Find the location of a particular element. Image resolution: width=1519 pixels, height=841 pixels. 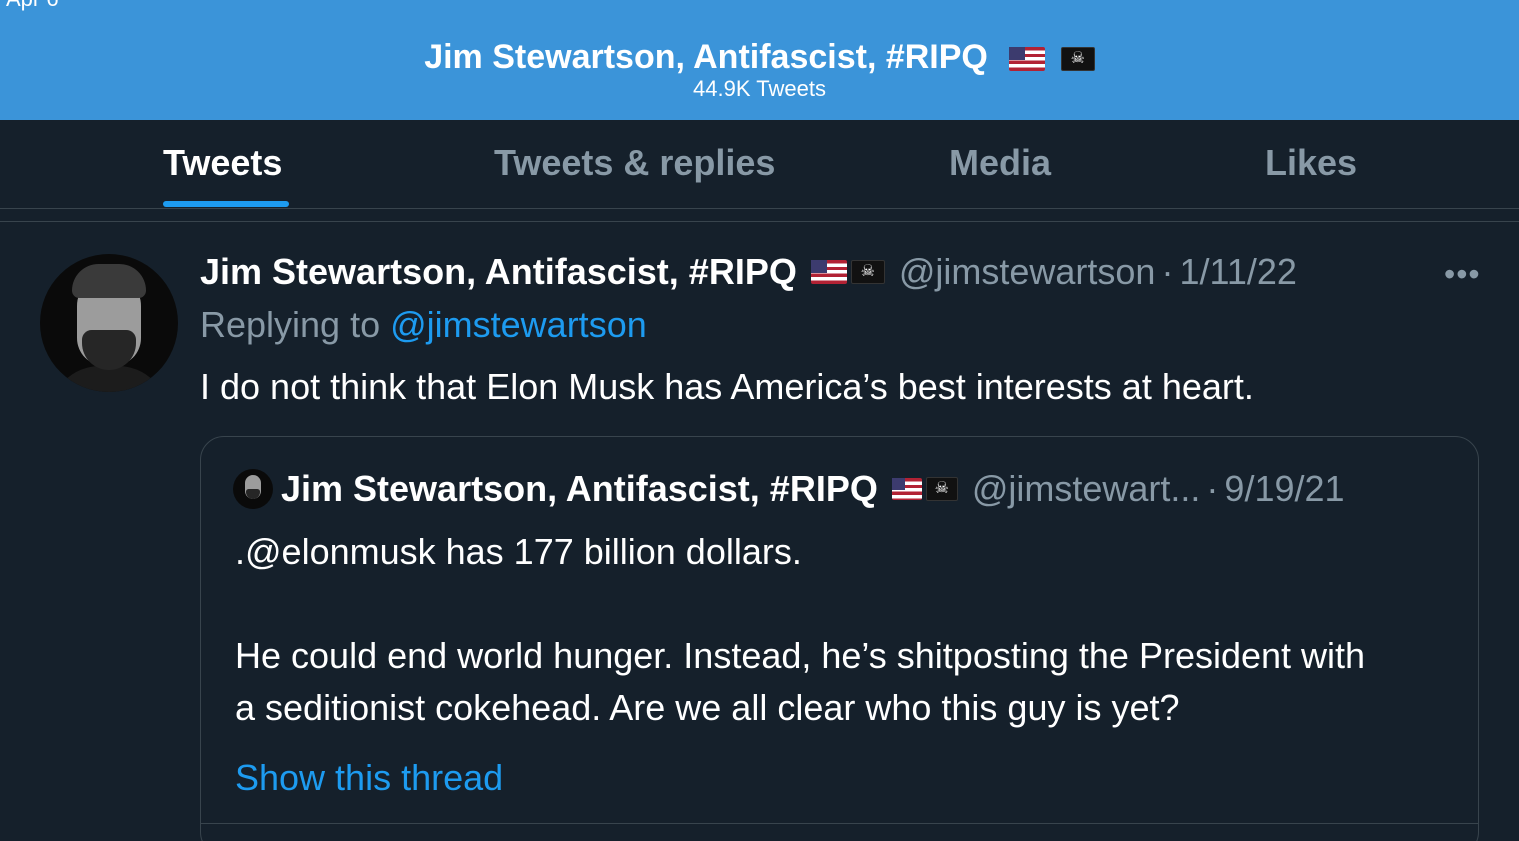

avatar is located at coordinates (109, 323).